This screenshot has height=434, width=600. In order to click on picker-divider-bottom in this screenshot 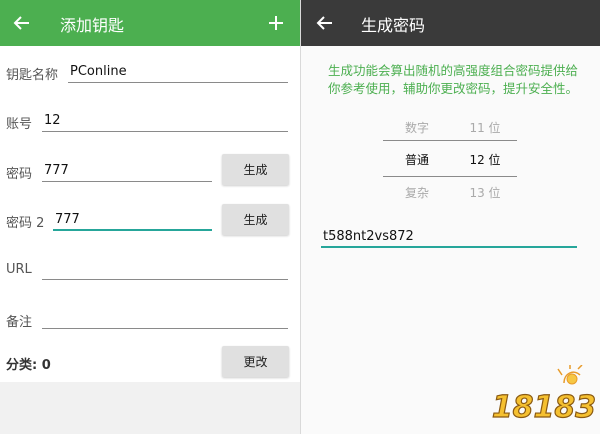, I will do `click(450, 176)`.